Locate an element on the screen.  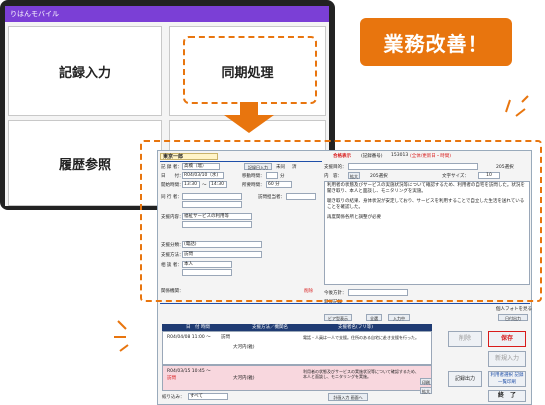
col-person: 支援者名(フリ等) is located at coordinates (356, 327).